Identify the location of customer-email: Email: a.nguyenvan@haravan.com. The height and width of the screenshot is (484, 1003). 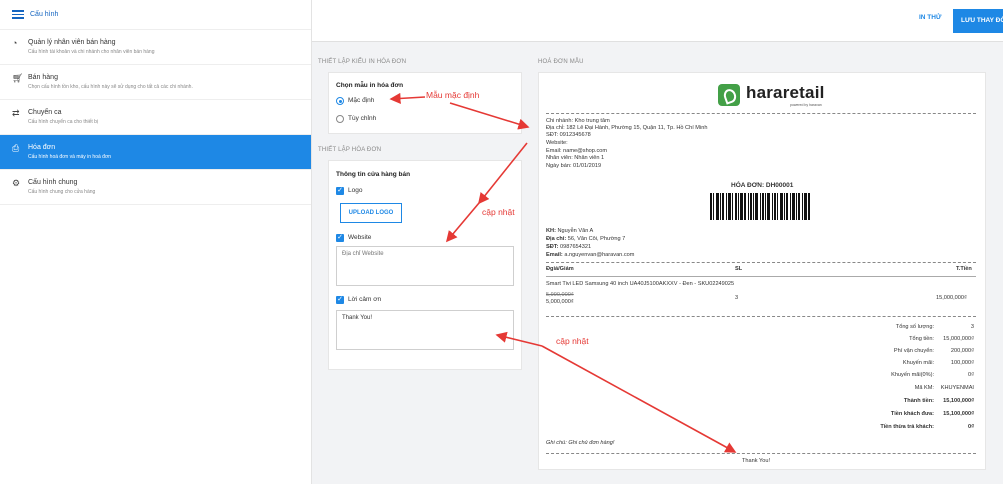
(590, 255).